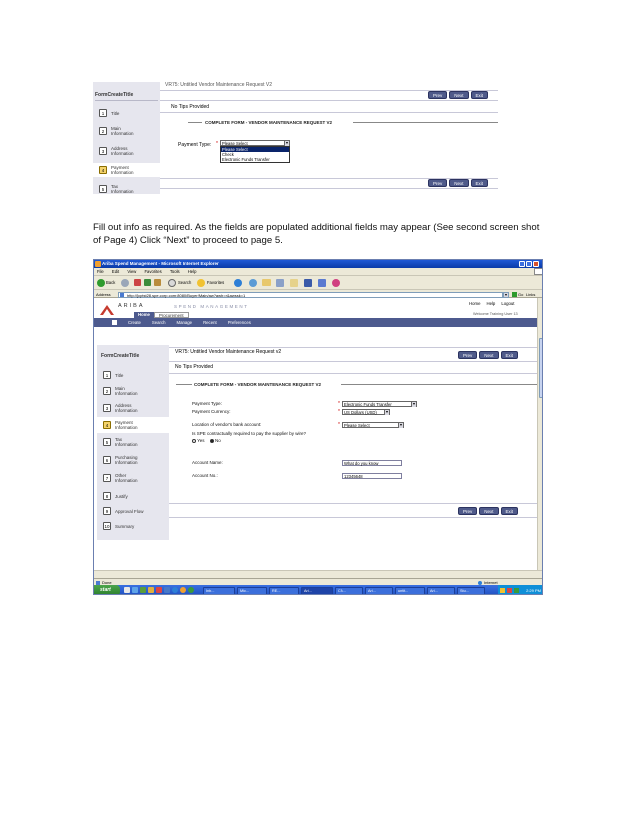 The width and height of the screenshot is (638, 826). Describe the element at coordinates (253, 283) in the screenshot. I see `history-icon` at that location.